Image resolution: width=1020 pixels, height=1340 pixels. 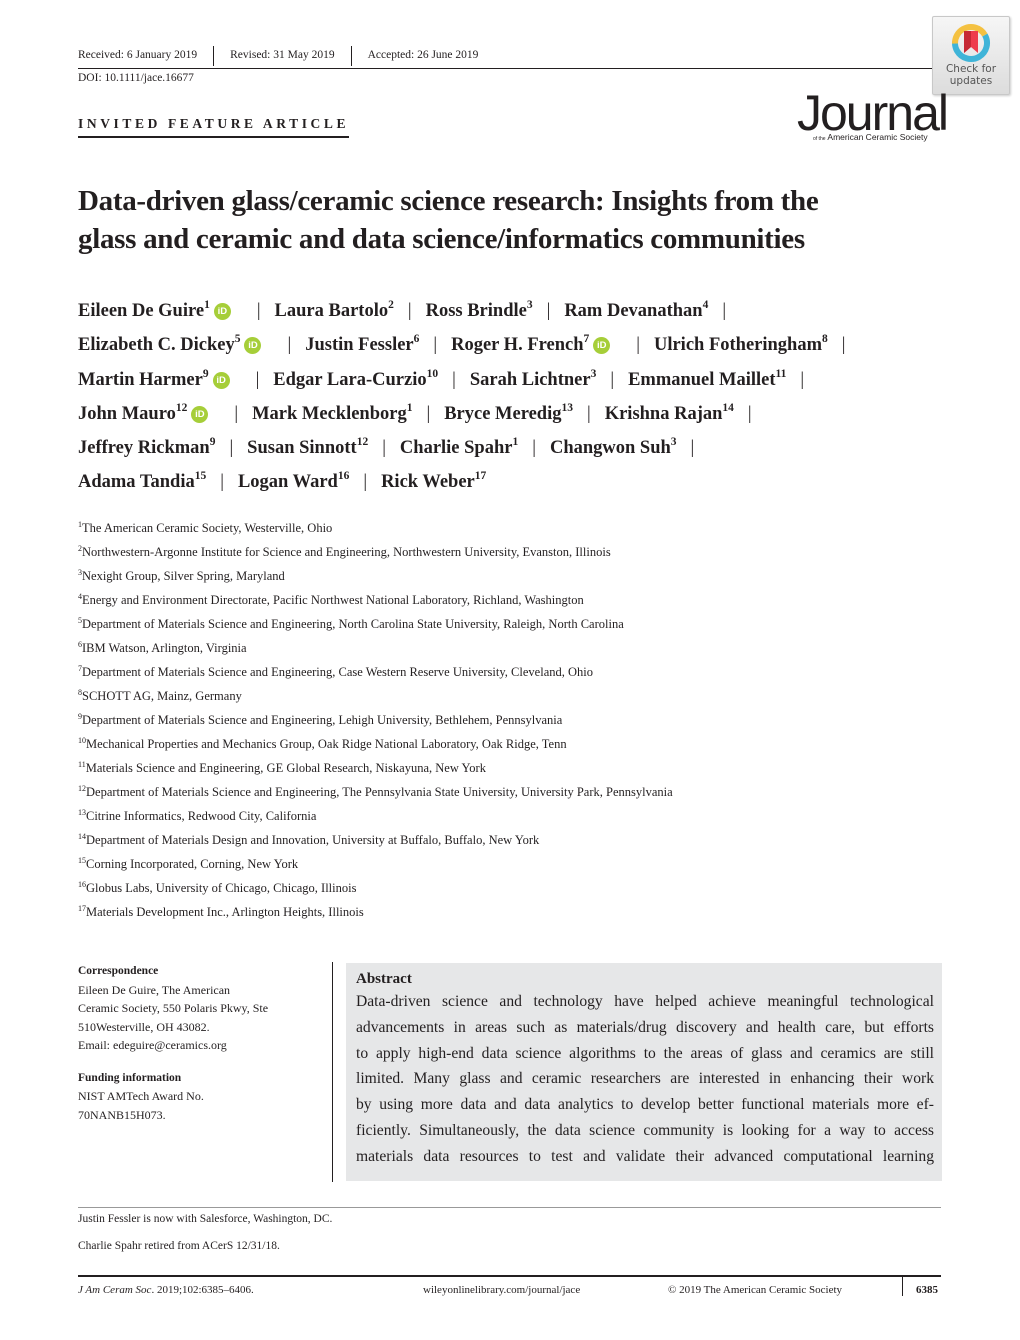 I want to click on author-name-text: Charlie Spahr, so click(x=456, y=448).